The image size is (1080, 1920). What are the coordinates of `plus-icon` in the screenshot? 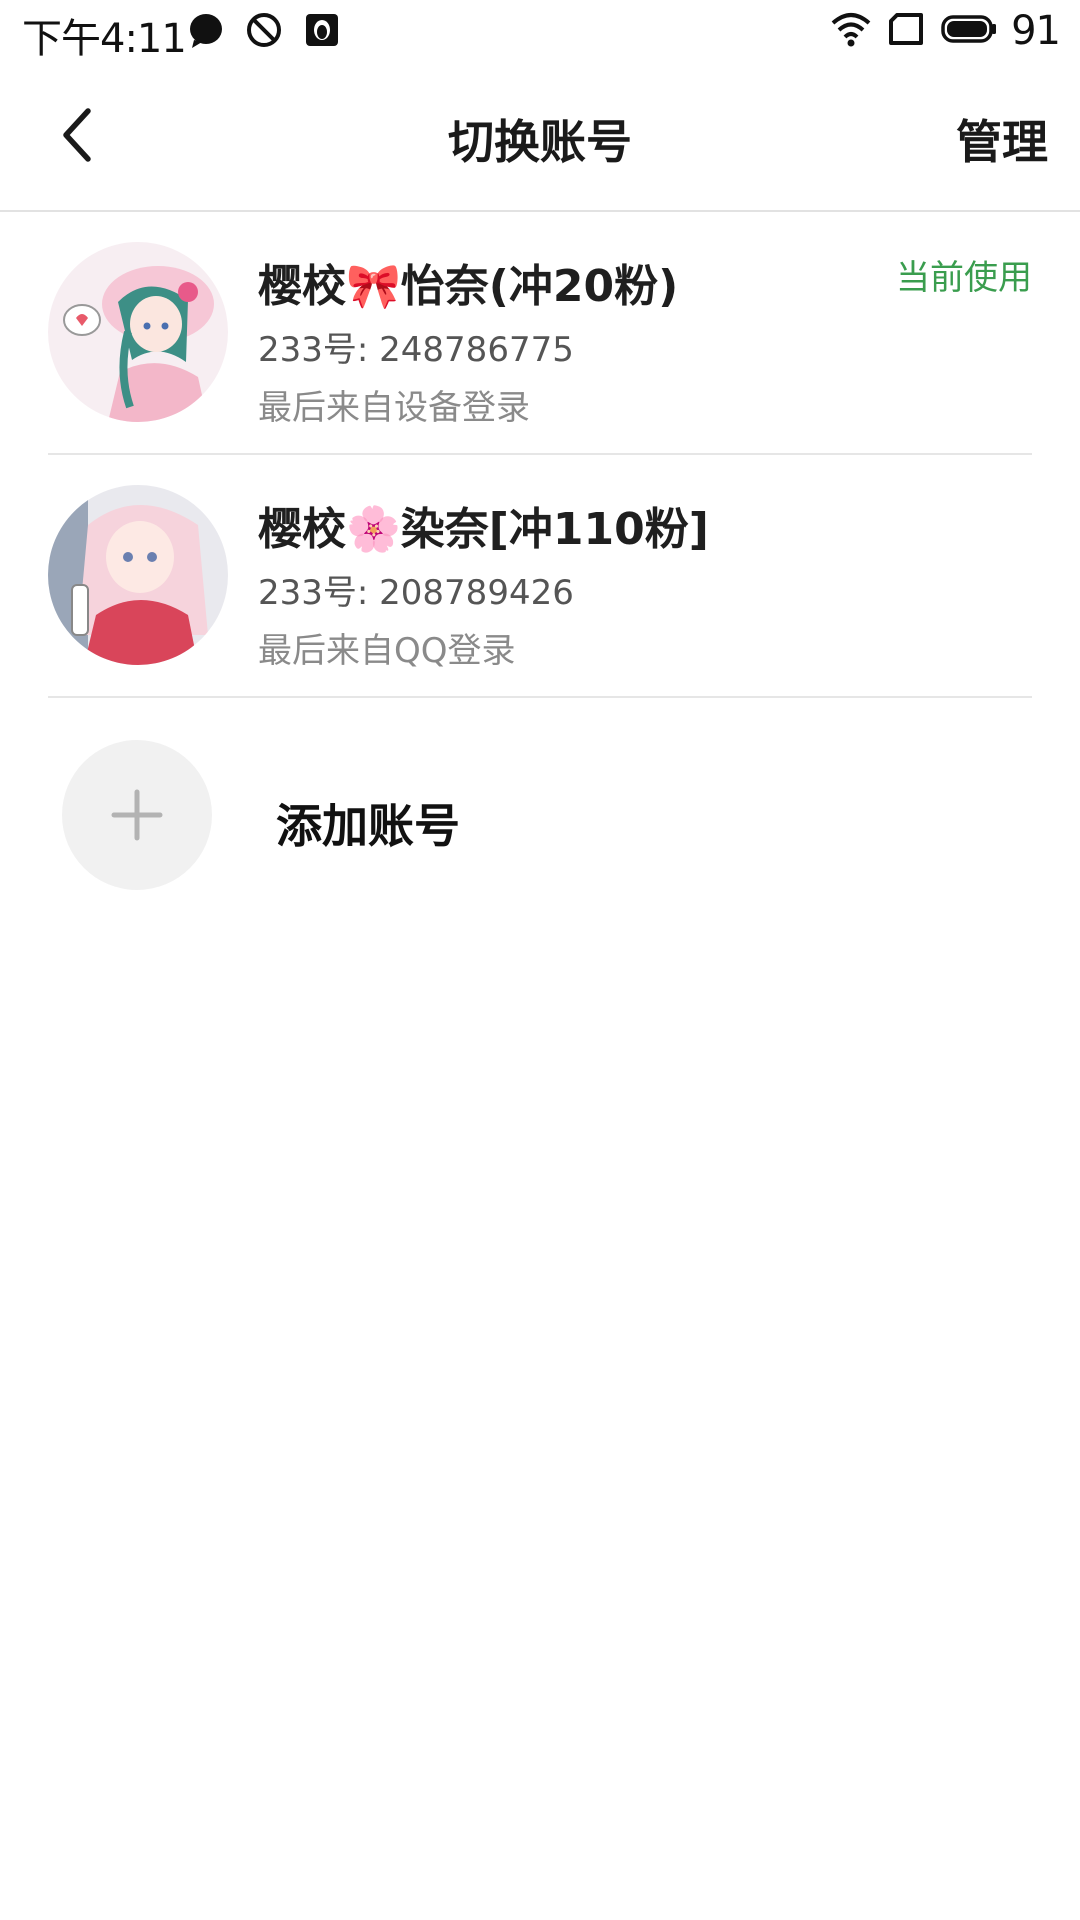 It's located at (137, 841).